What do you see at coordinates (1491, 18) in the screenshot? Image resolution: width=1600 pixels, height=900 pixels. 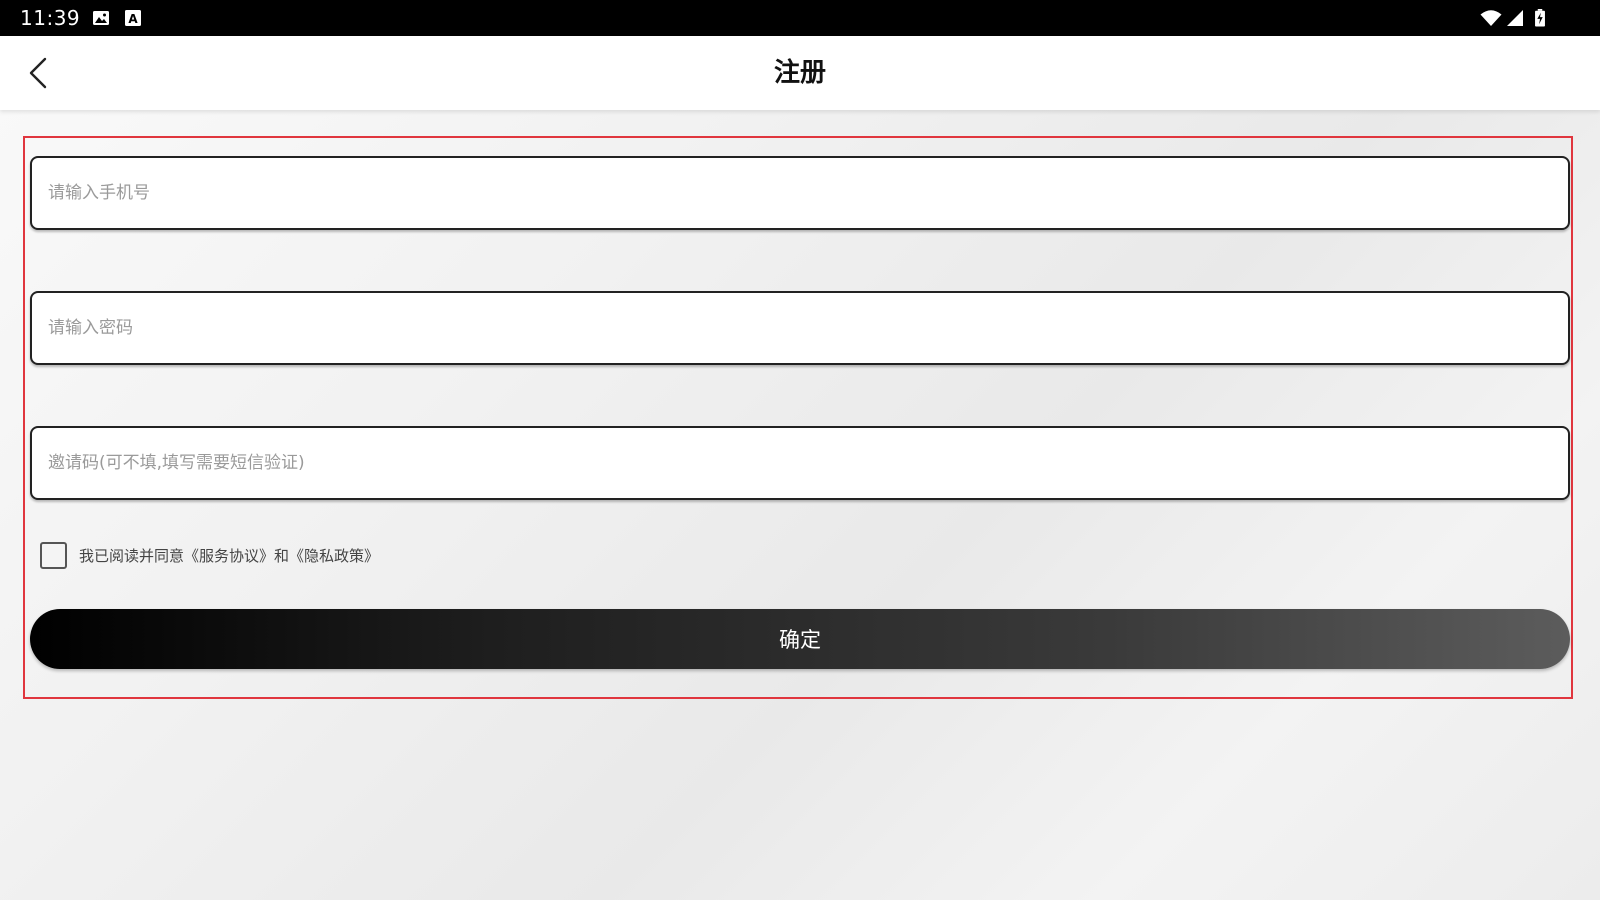 I see `wifi-icon` at bounding box center [1491, 18].